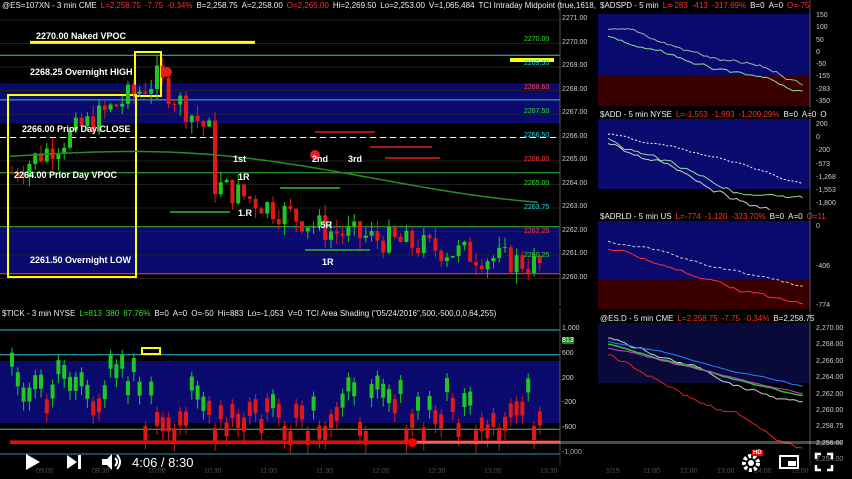 This screenshot has height=479, width=852. Describe the element at coordinates (820, 40) in the screenshot. I see `adspd-axis-label: 50` at that location.